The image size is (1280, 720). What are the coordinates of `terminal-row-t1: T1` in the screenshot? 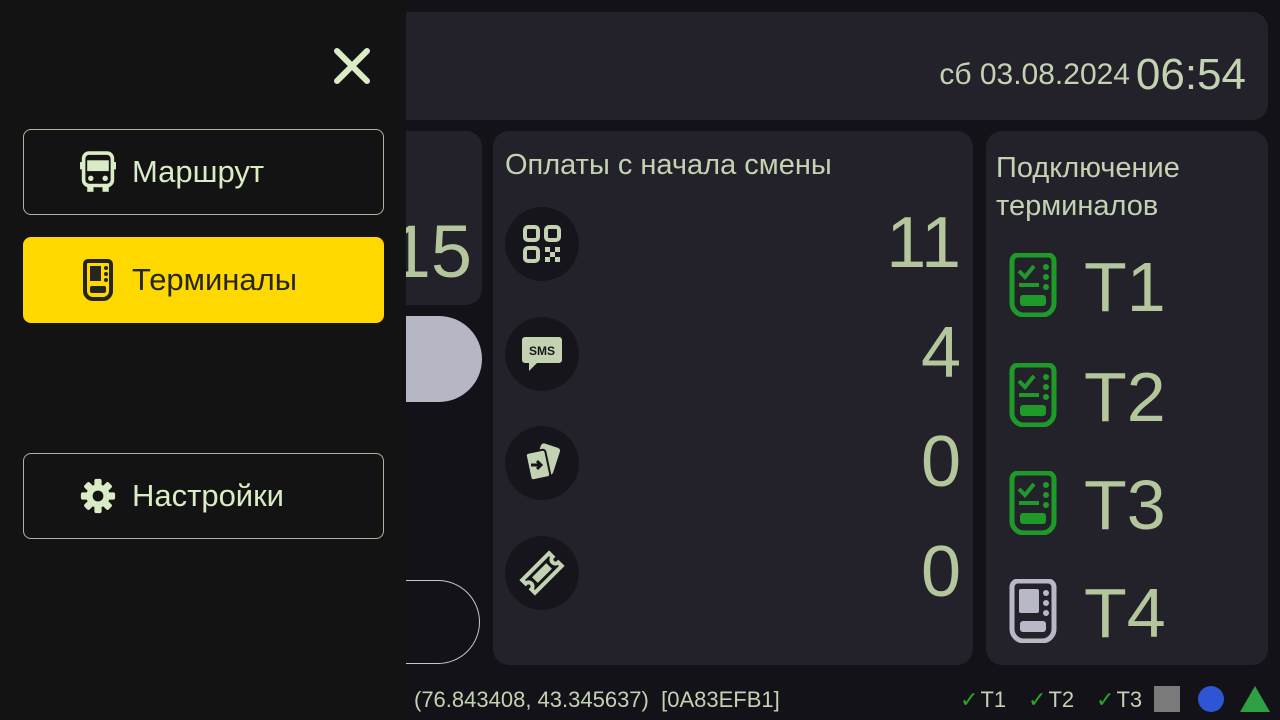 It's located at (1131, 287).